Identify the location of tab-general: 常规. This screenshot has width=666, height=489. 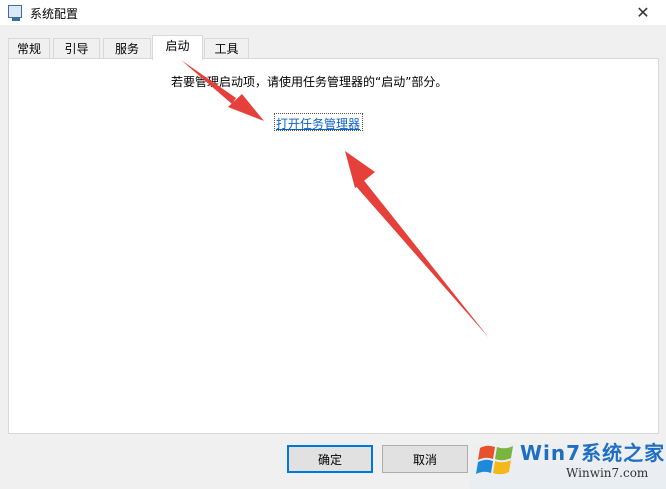
(29, 48).